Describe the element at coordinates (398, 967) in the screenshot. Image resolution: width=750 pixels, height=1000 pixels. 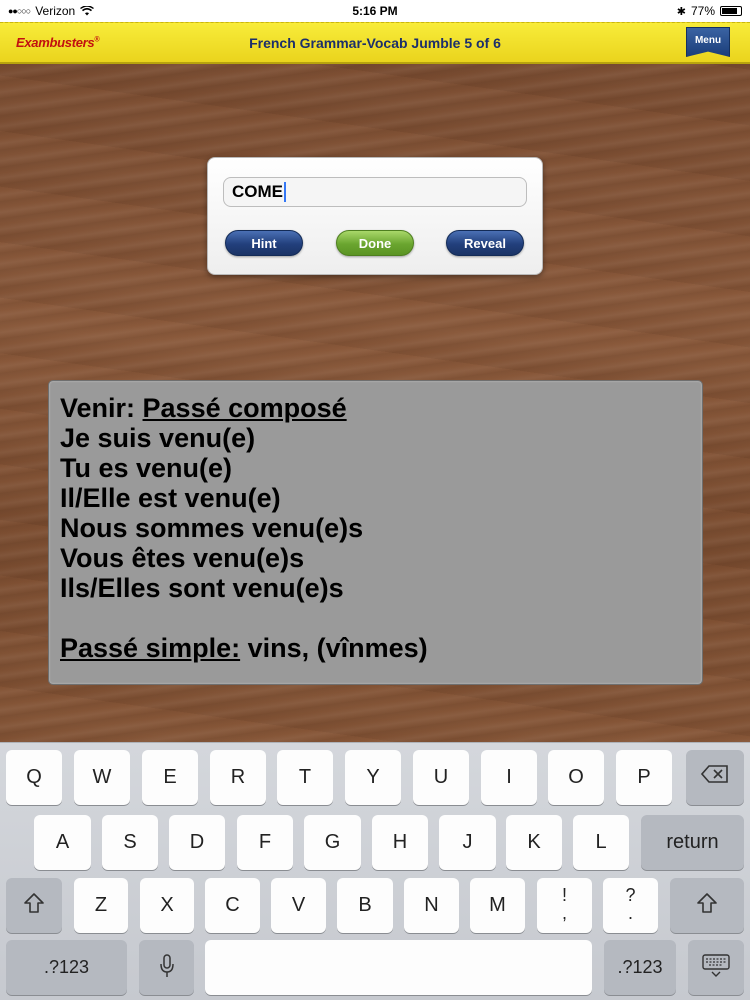
I see `space-bar` at that location.